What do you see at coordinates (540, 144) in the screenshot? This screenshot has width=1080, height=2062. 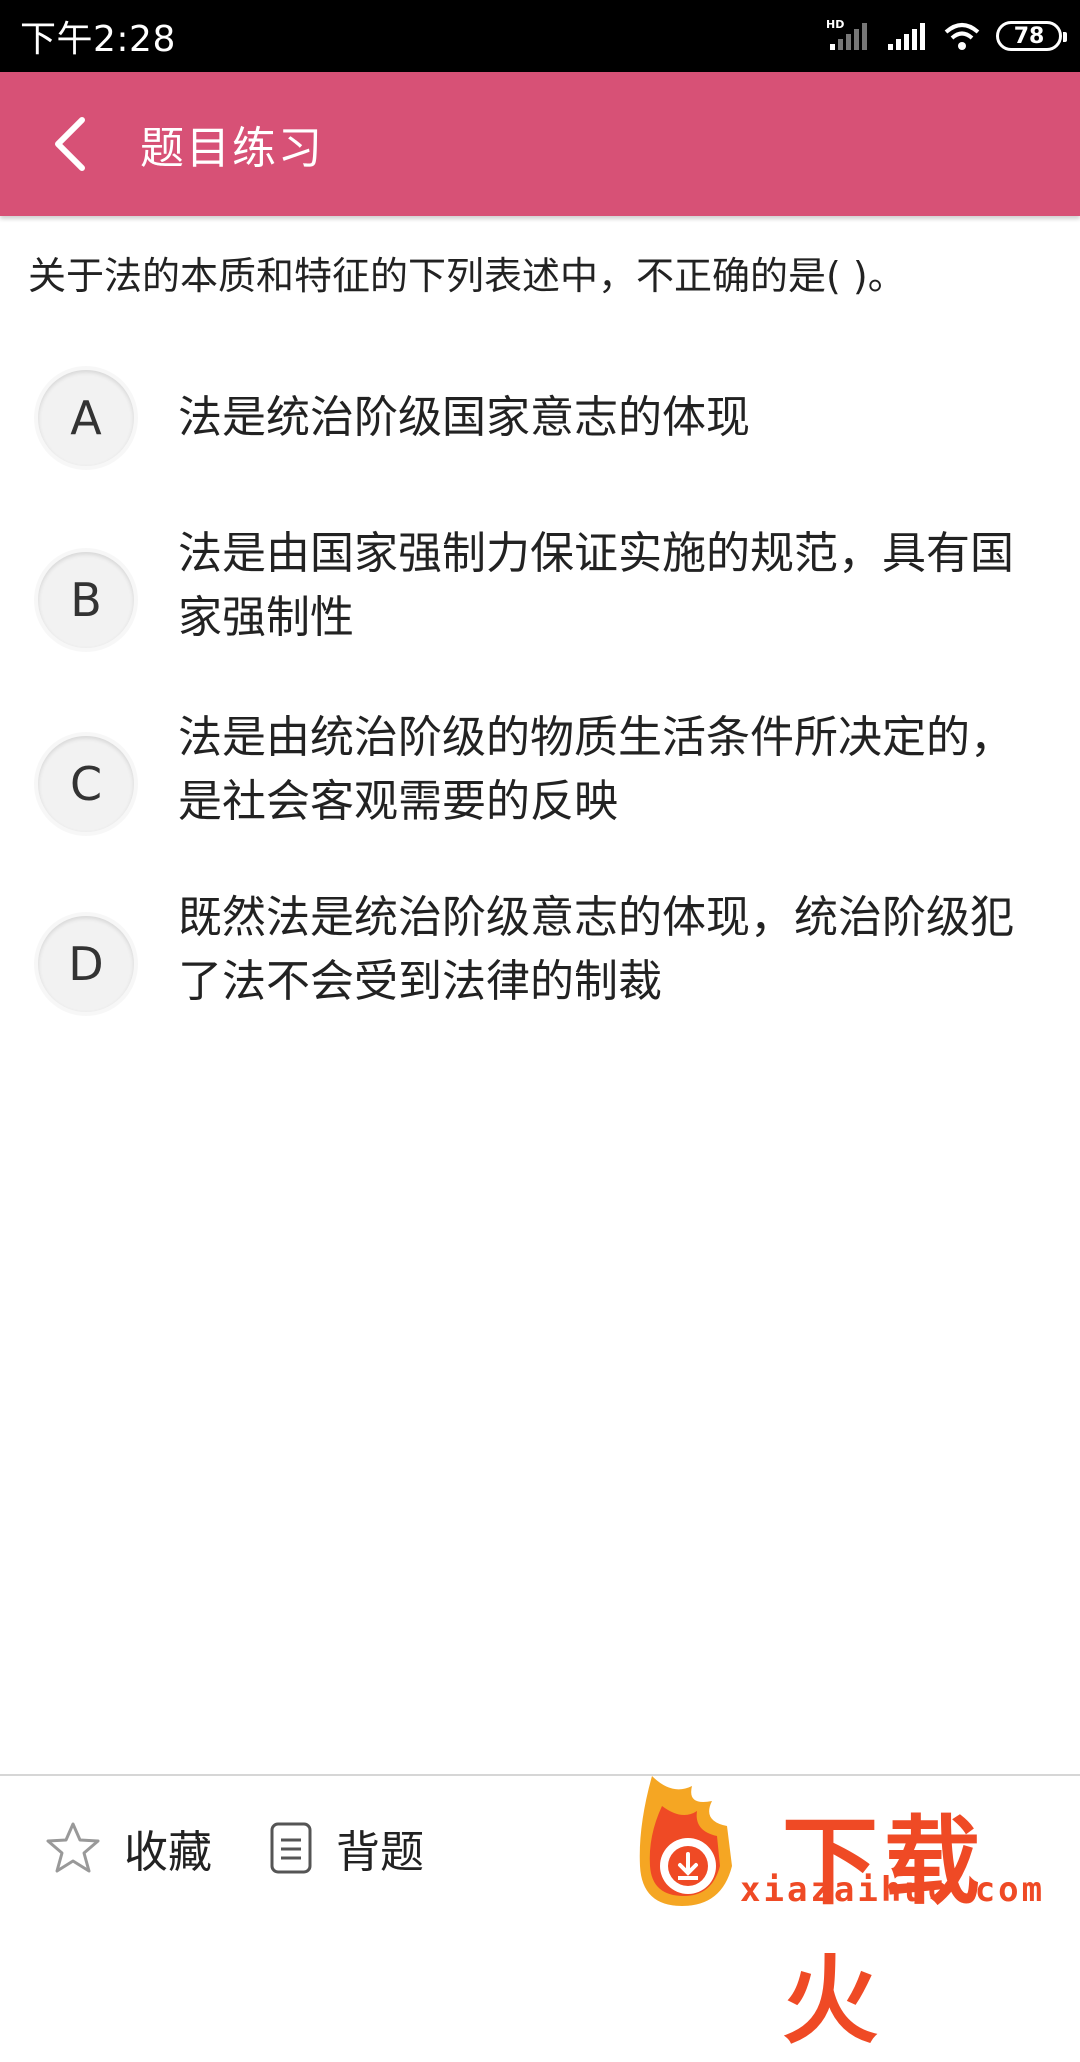 I see `app-bar: 题目练习` at bounding box center [540, 144].